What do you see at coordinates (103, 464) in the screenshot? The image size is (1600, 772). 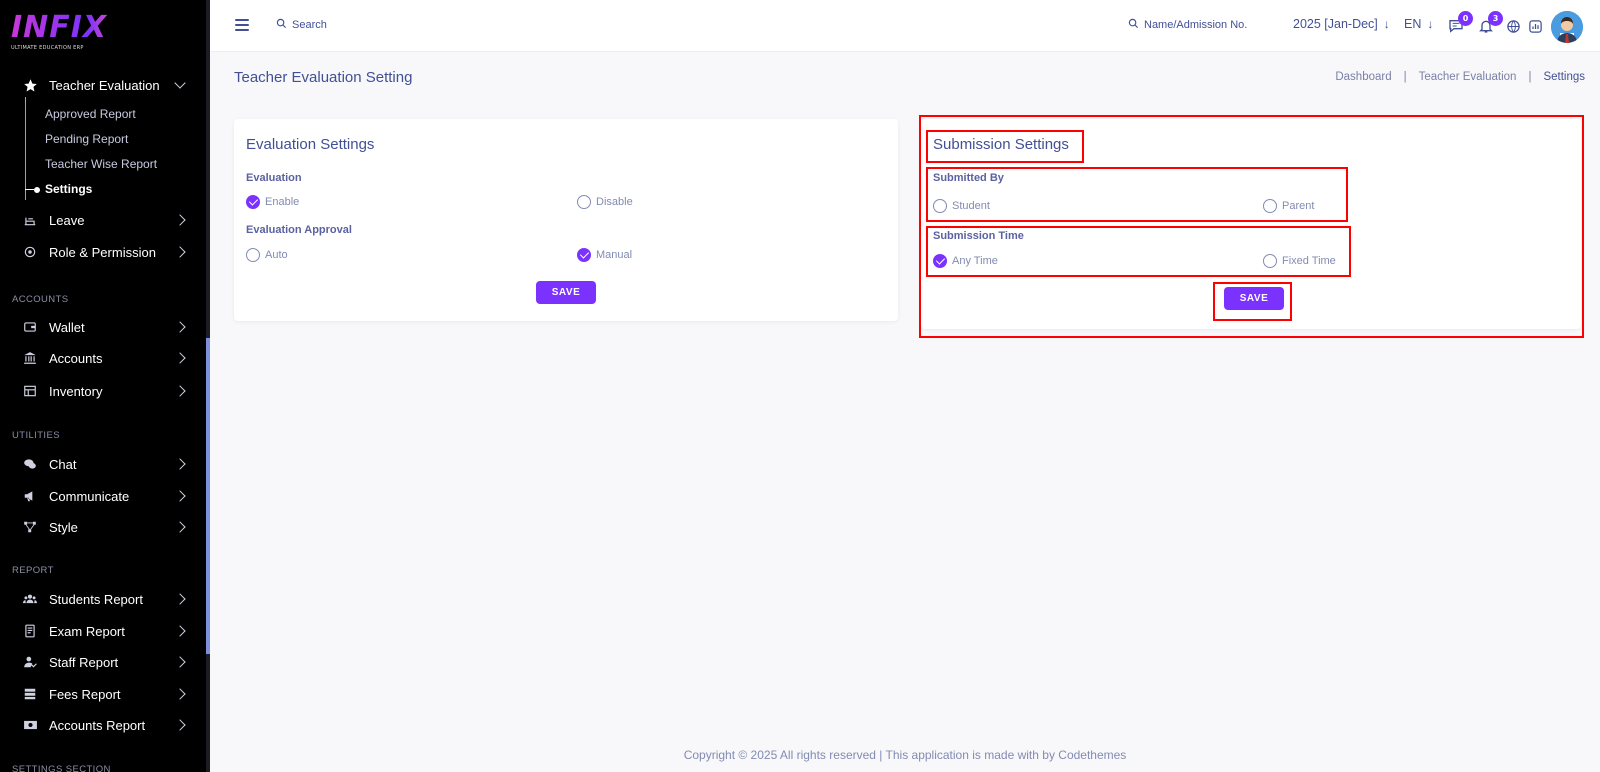 I see `sidebar-item-chat: Chat` at bounding box center [103, 464].